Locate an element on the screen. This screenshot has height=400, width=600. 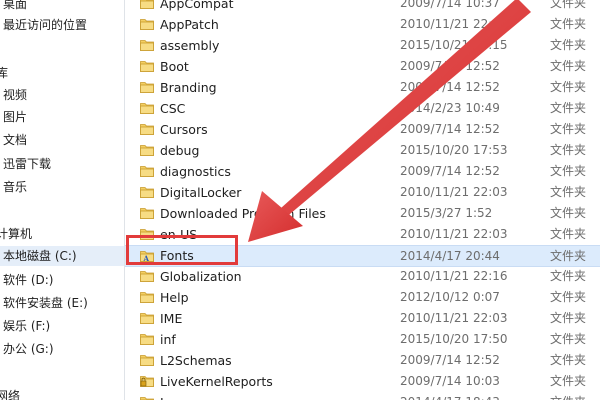
file-name: en-US is located at coordinates (179, 234).